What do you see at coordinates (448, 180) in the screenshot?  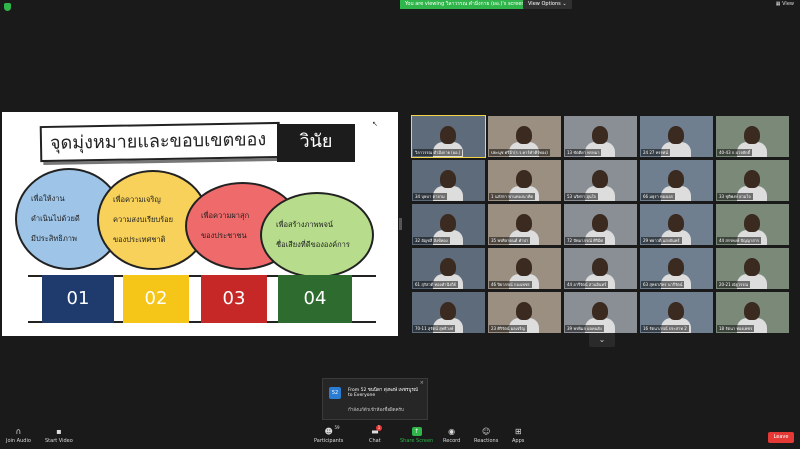 I see `participant-tile: 34 บุษบา ตาจาม` at bounding box center [448, 180].